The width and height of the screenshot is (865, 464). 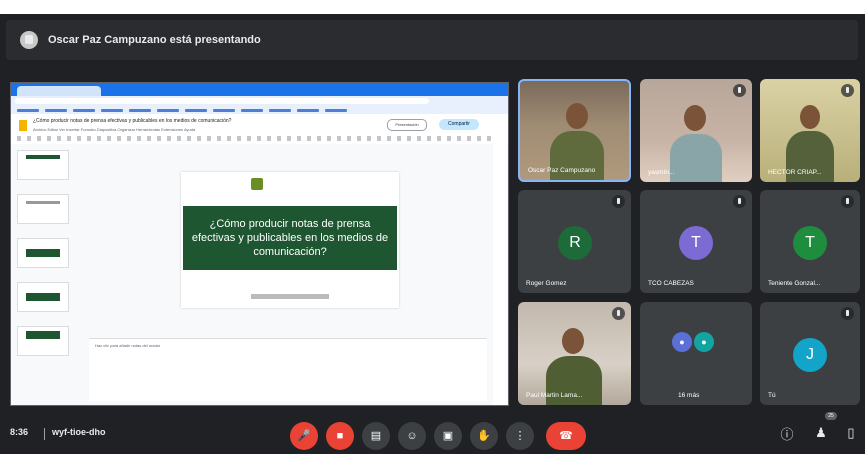 I want to click on share-doc-button: Compartir, so click(x=459, y=124).